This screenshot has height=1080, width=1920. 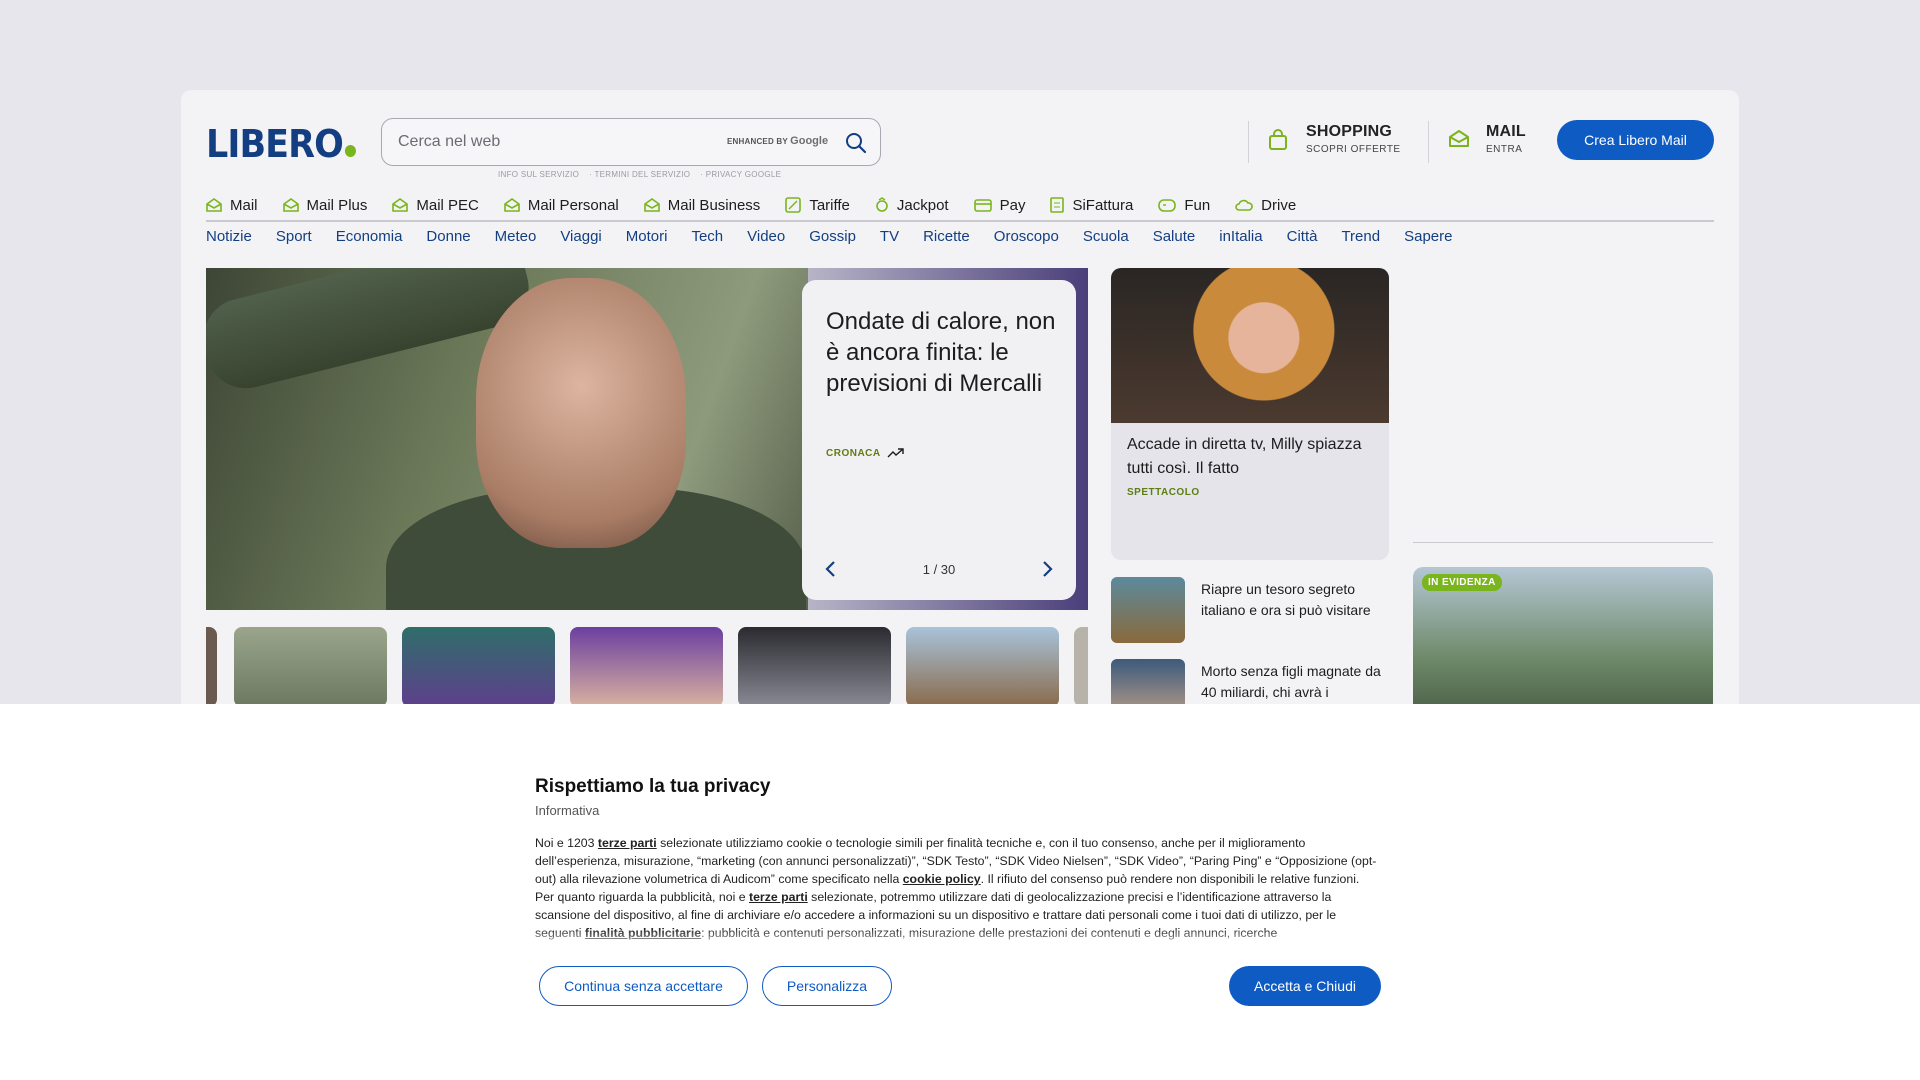 I want to click on category-link: Tech, so click(x=707, y=236).